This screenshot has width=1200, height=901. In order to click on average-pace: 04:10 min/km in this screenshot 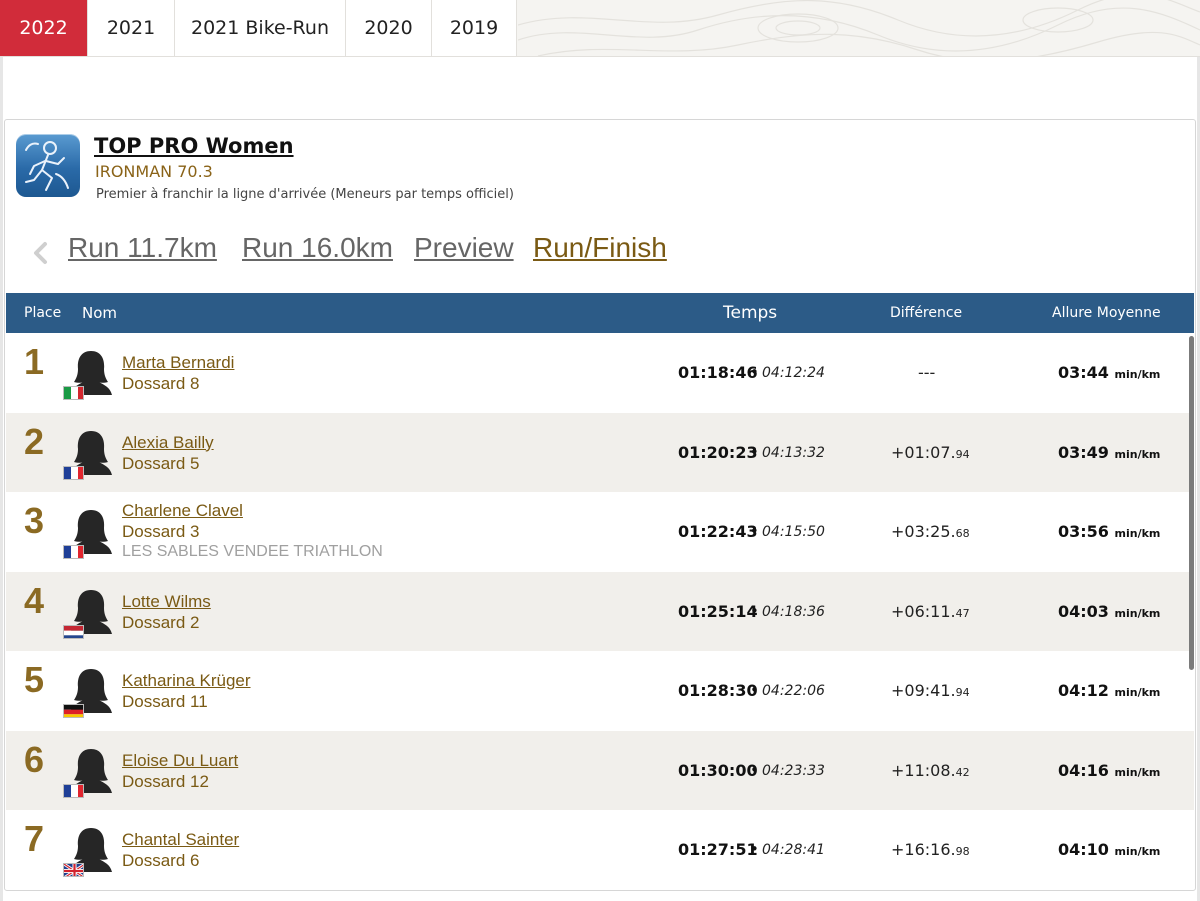, I will do `click(1109, 849)`.